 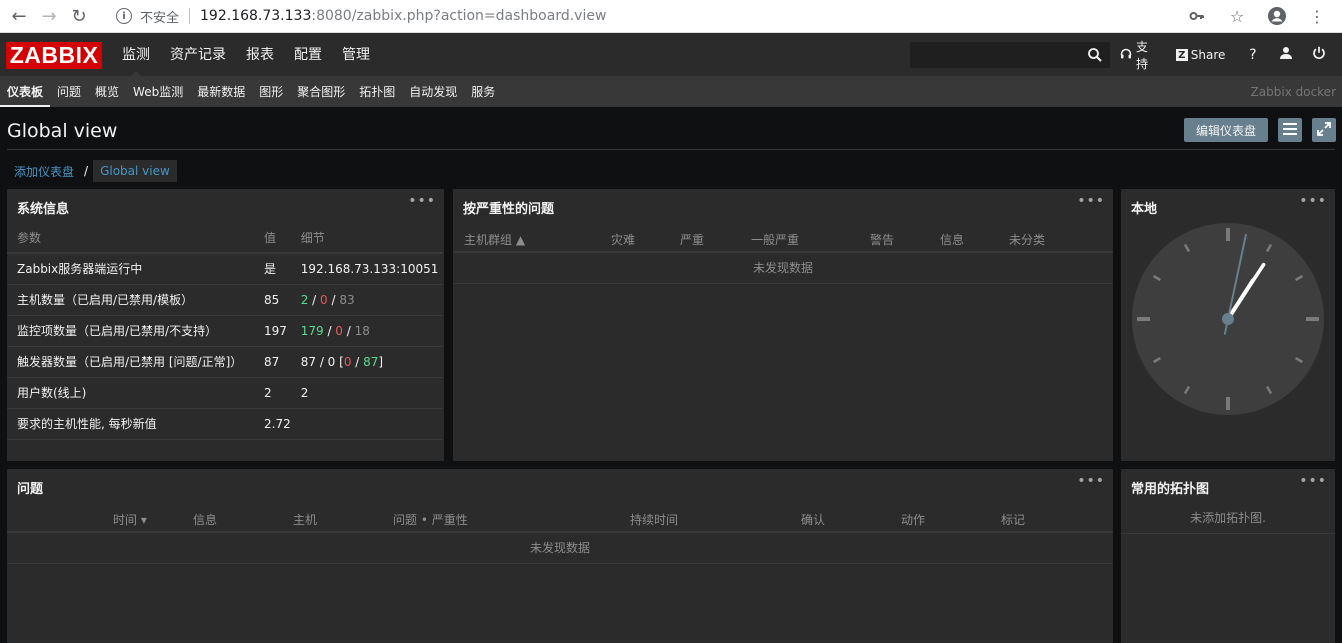 What do you see at coordinates (356, 55) in the screenshot?
I see `menu-administration: 管理` at bounding box center [356, 55].